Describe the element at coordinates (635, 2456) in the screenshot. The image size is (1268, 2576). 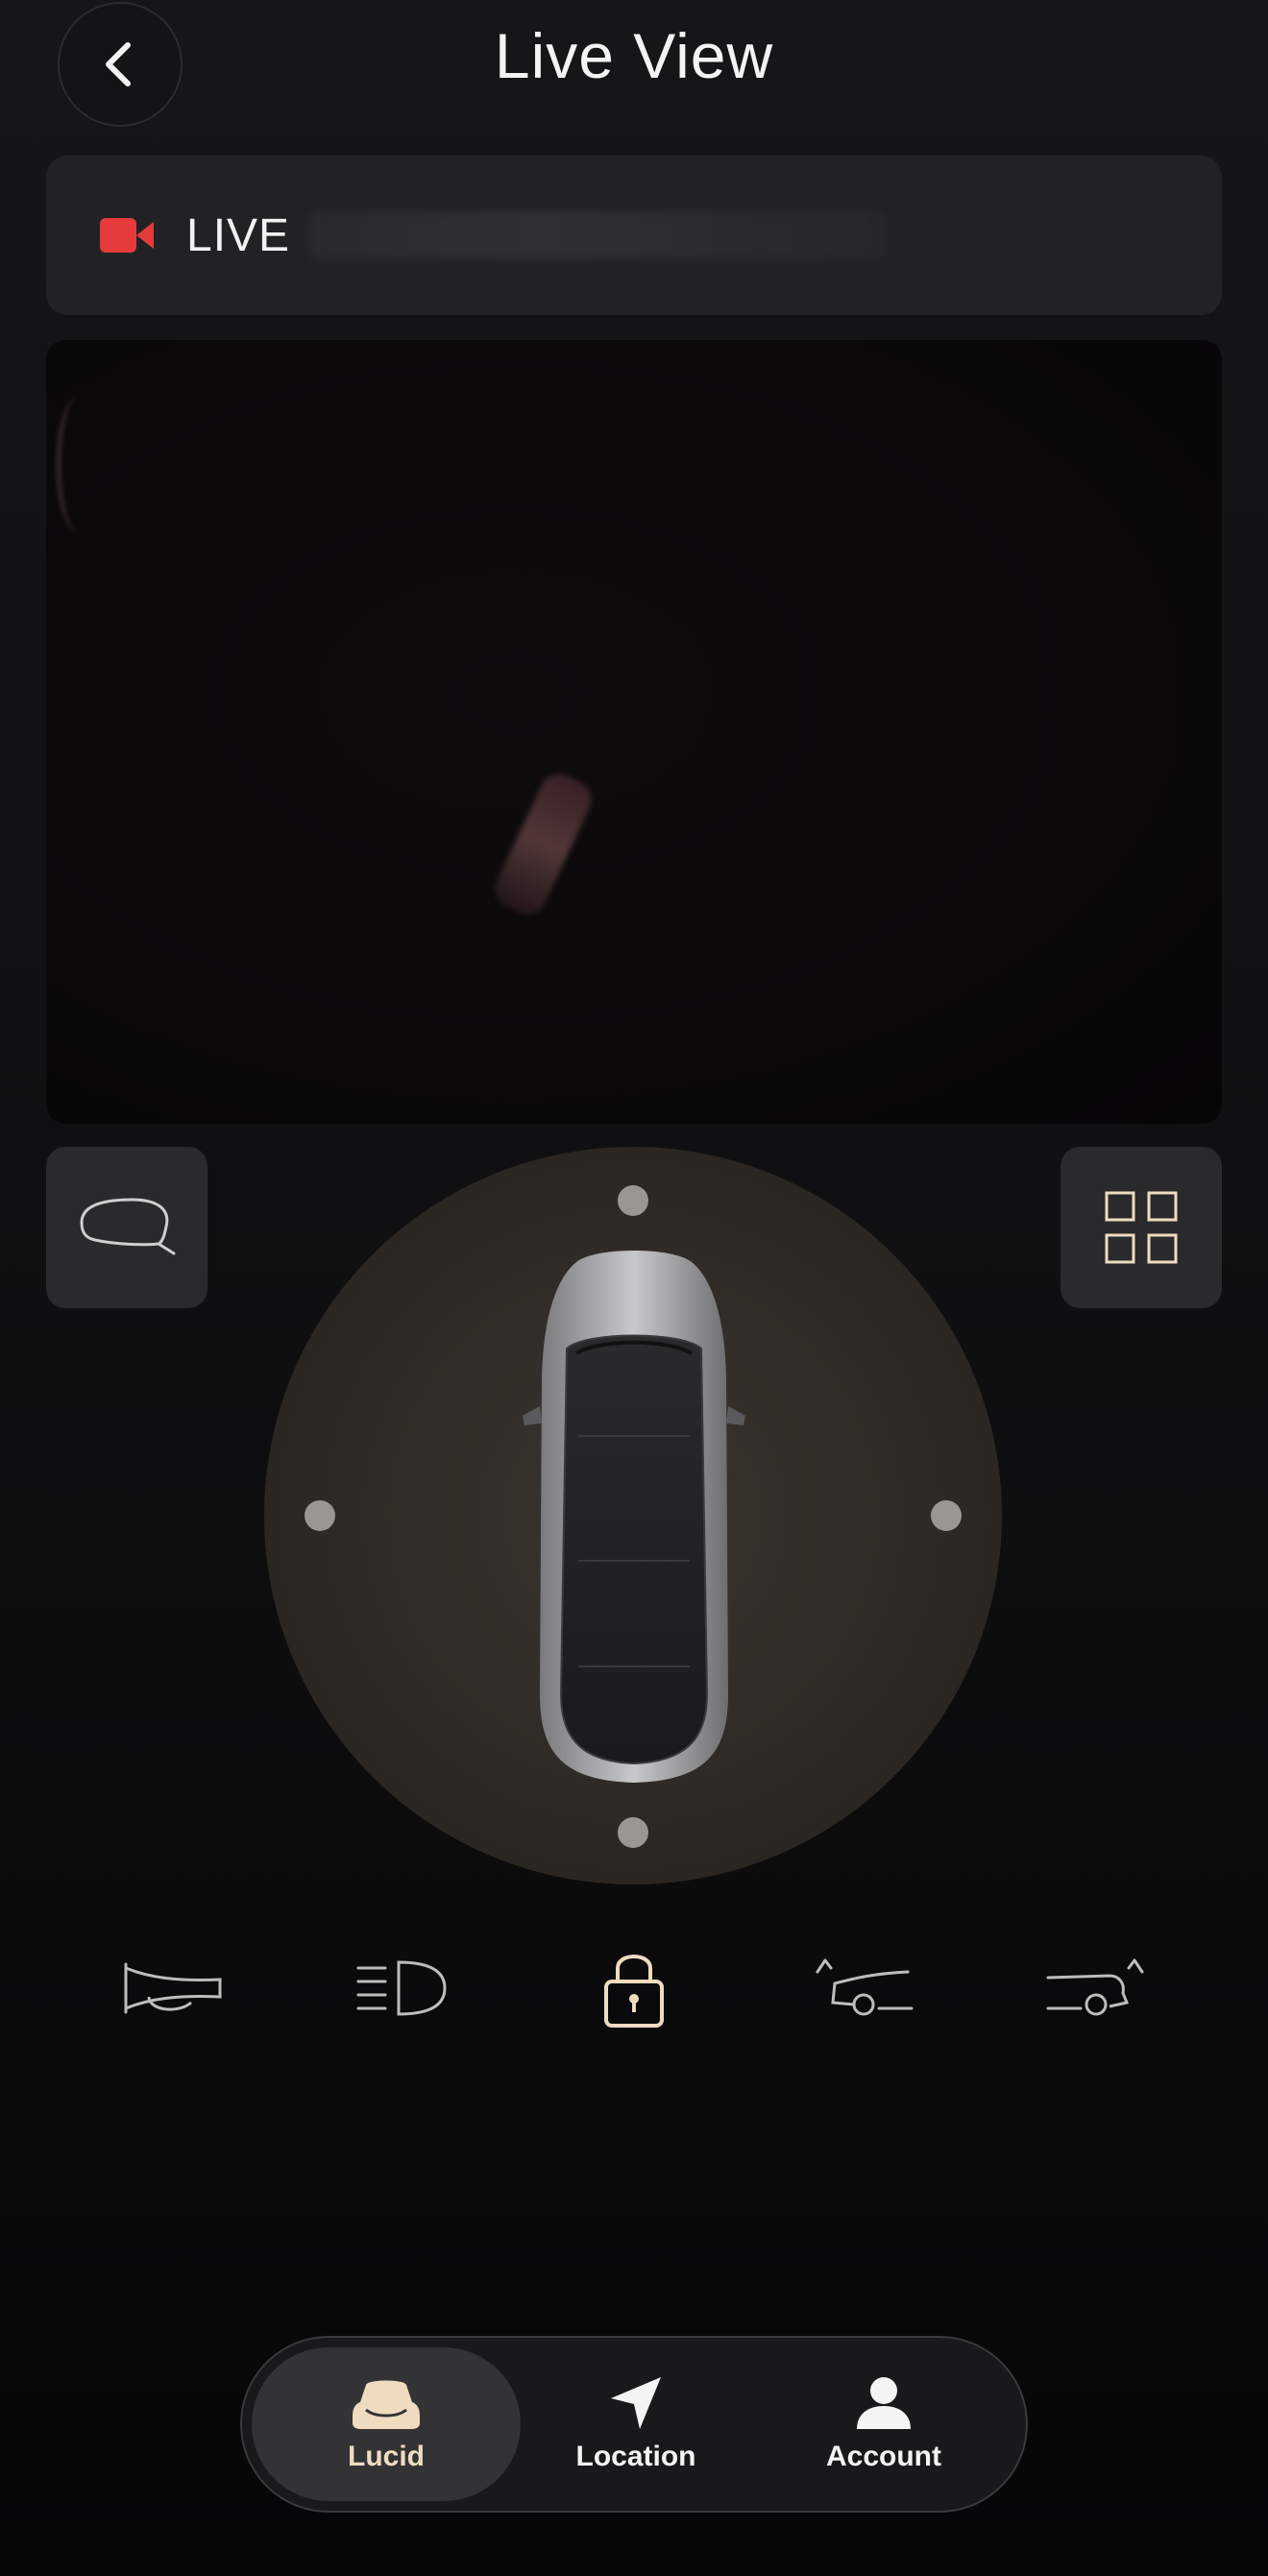
I see `nav-label-location: Location` at that location.